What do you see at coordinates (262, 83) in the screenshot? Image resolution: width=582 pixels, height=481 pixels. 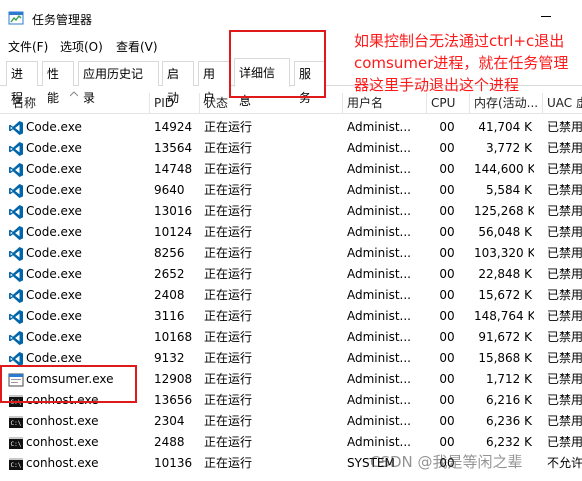 I see `tab-details: 详细信息` at bounding box center [262, 83].